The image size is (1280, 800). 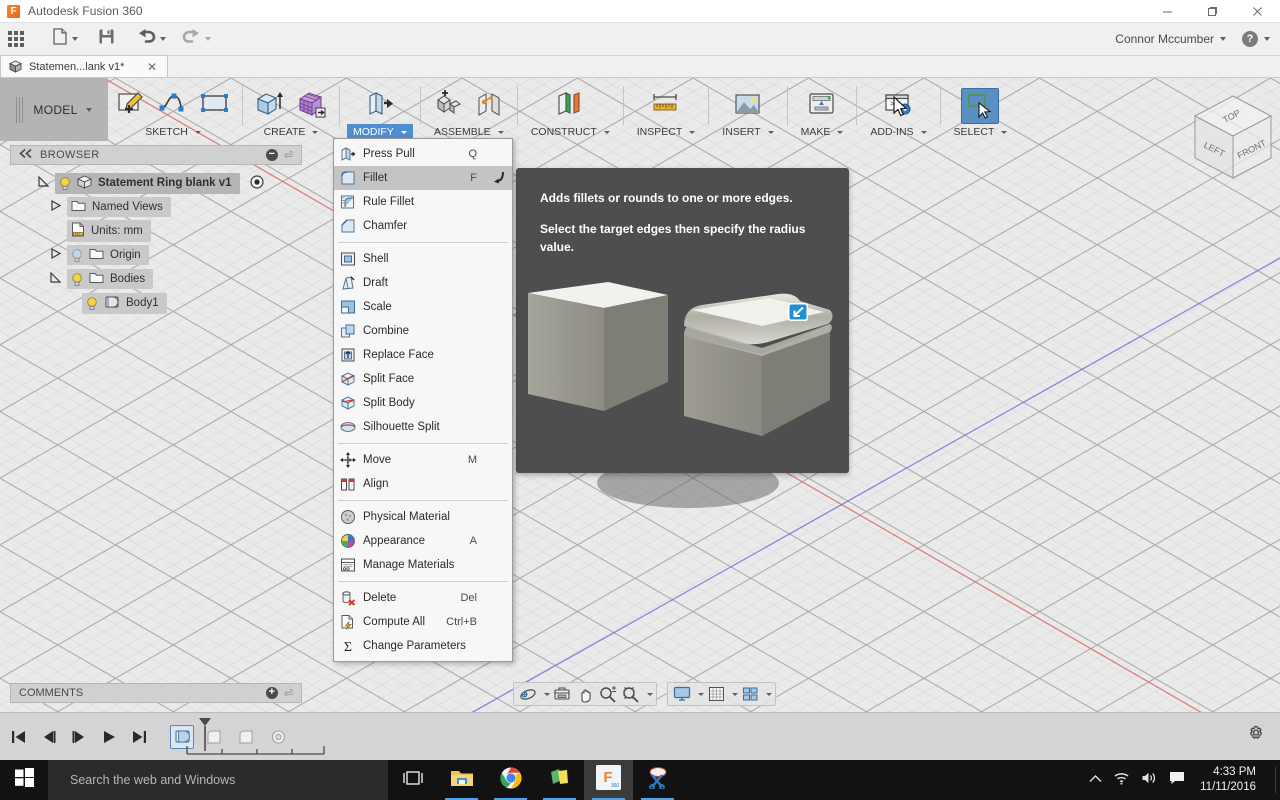 I want to click on menu-item-press-pull: Press Pull Q, so click(x=423, y=154).